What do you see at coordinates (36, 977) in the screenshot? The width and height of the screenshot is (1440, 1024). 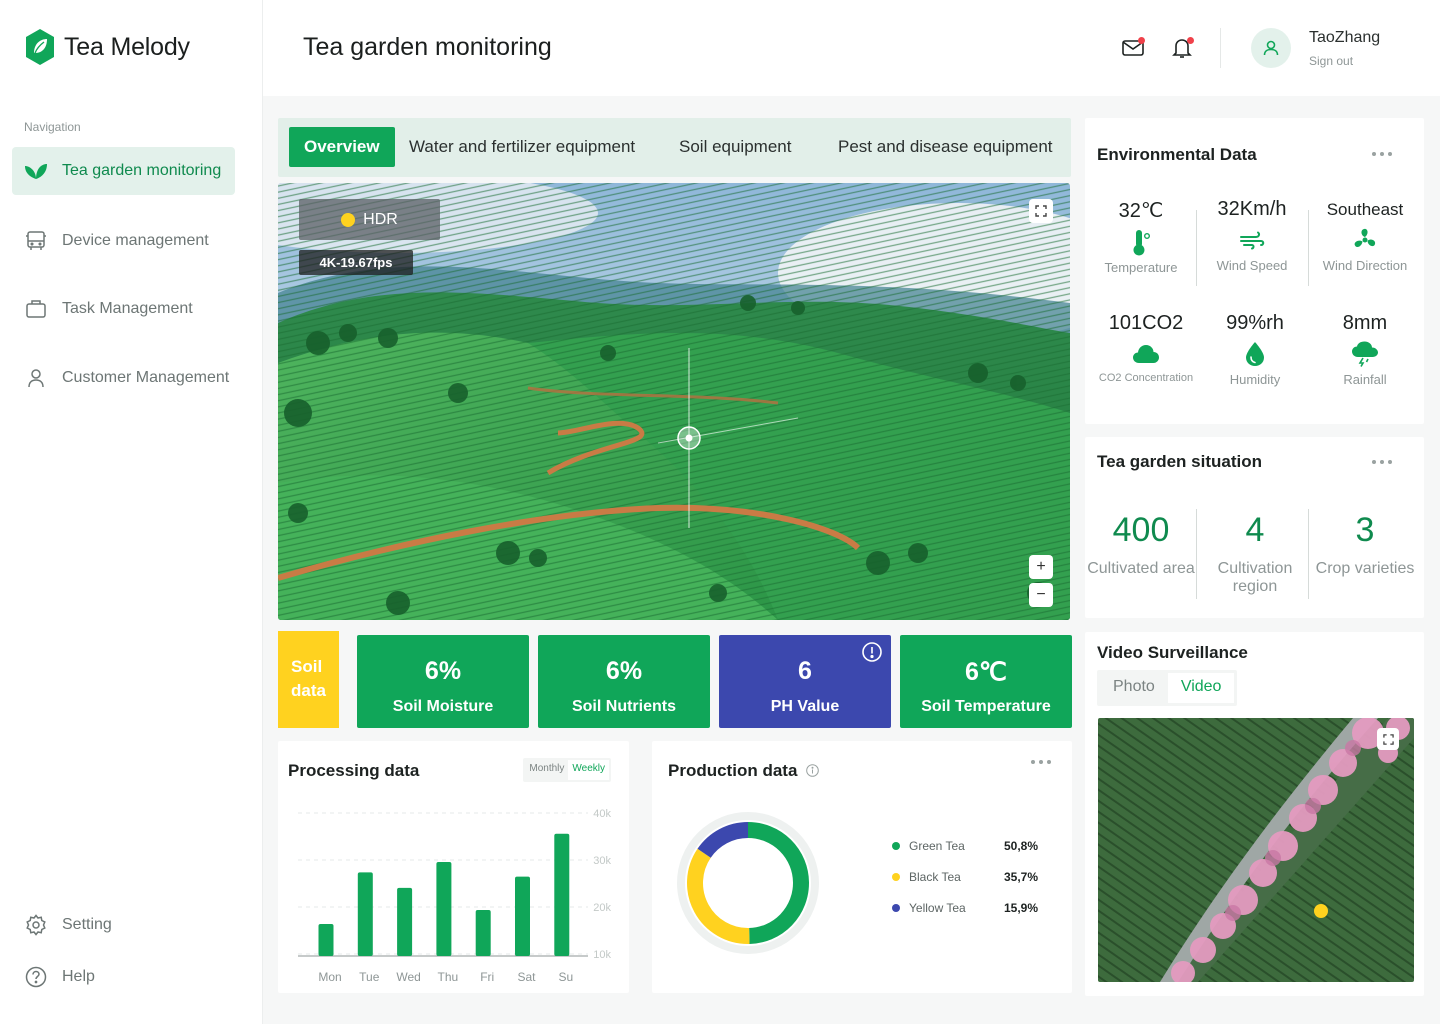 I see `help-icon` at bounding box center [36, 977].